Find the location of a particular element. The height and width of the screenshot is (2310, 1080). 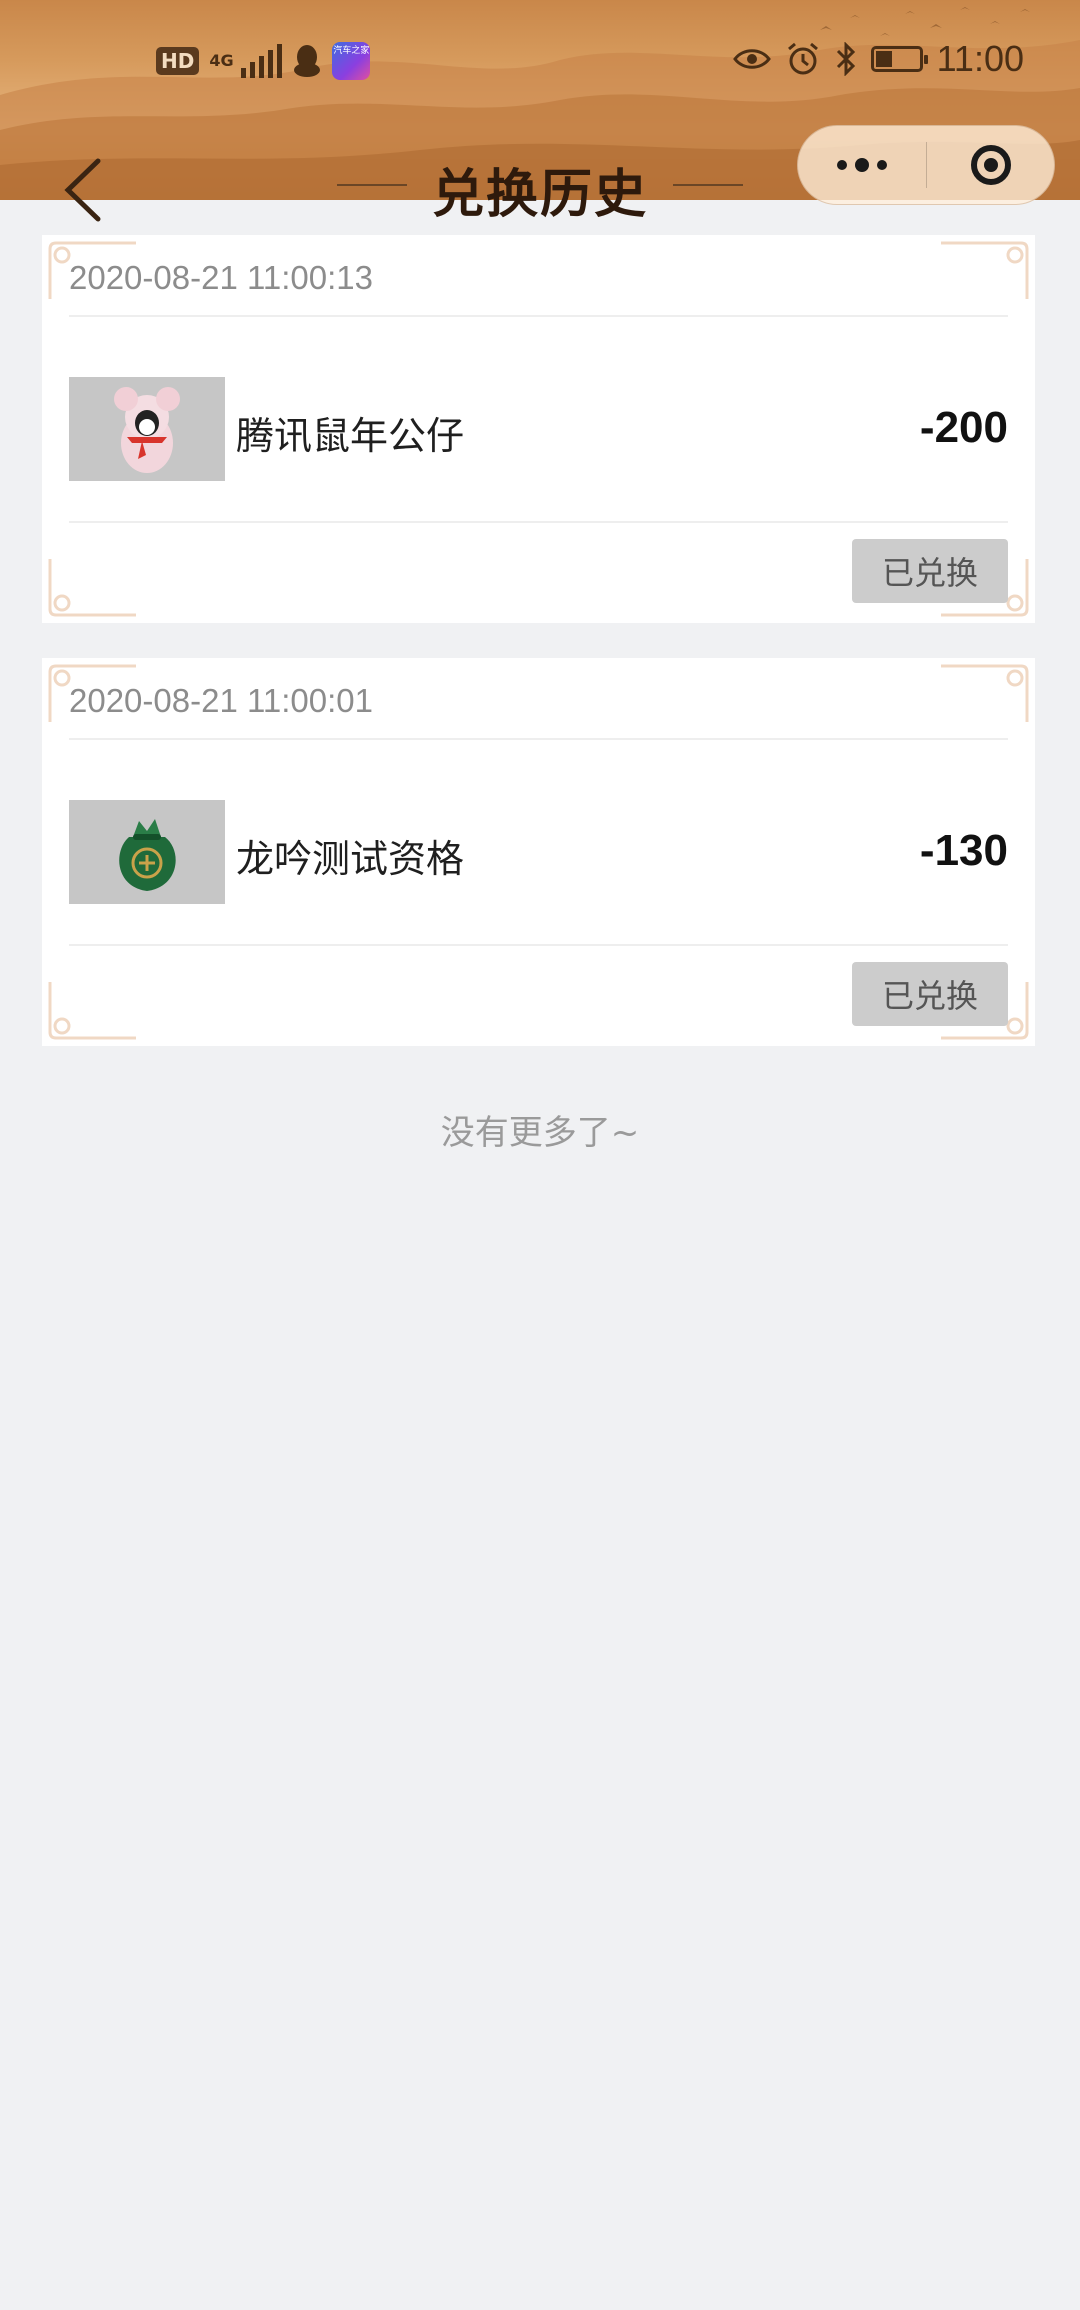

points-value: -130 is located at coordinates (963, 850).